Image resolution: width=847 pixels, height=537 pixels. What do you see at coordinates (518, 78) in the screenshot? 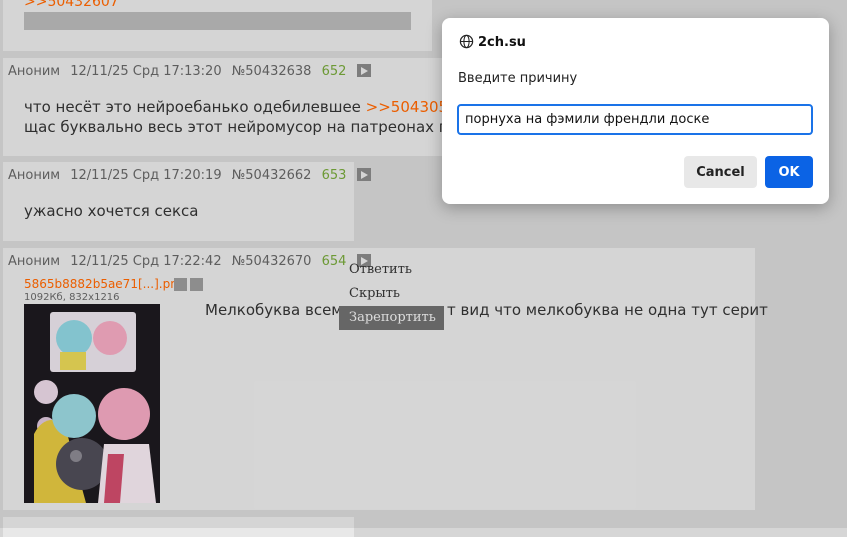
I see `dialog-prompt: Введите причину` at bounding box center [518, 78].